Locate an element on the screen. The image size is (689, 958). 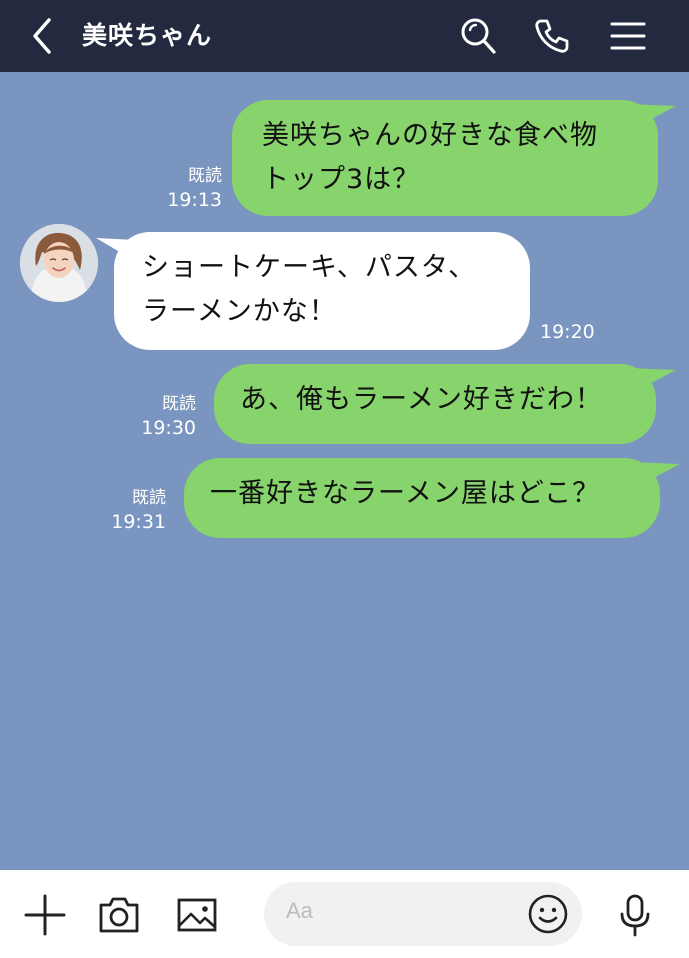
message-meta: 既読 19:13 is located at coordinates (186, 188).